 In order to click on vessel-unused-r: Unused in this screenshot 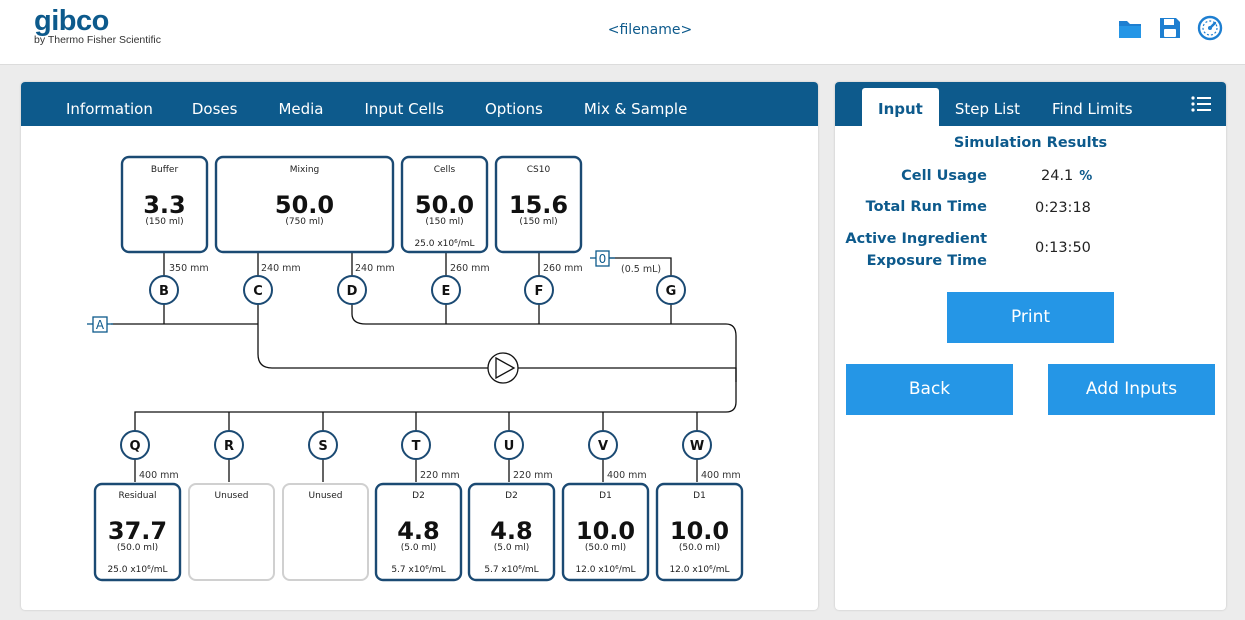, I will do `click(231, 532)`.